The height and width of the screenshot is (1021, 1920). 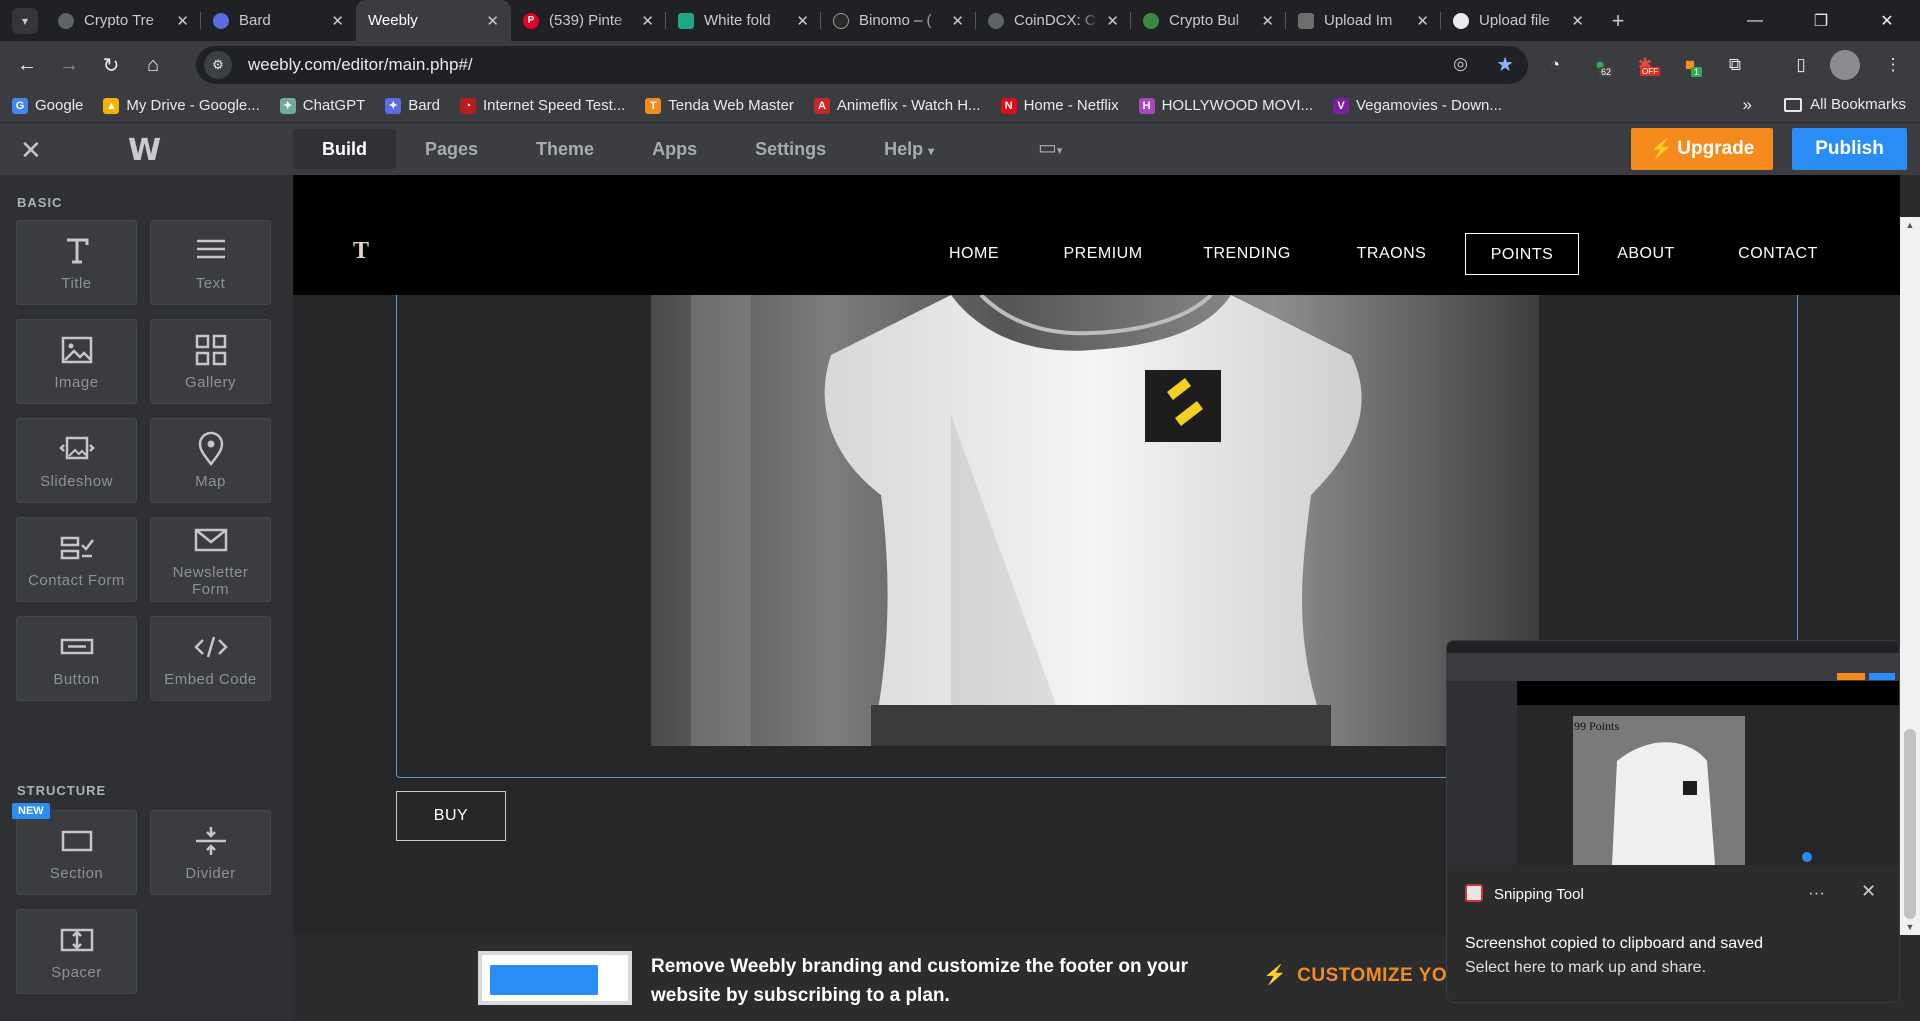 I want to click on site-nav-about: ABOUT, so click(x=1646, y=254).